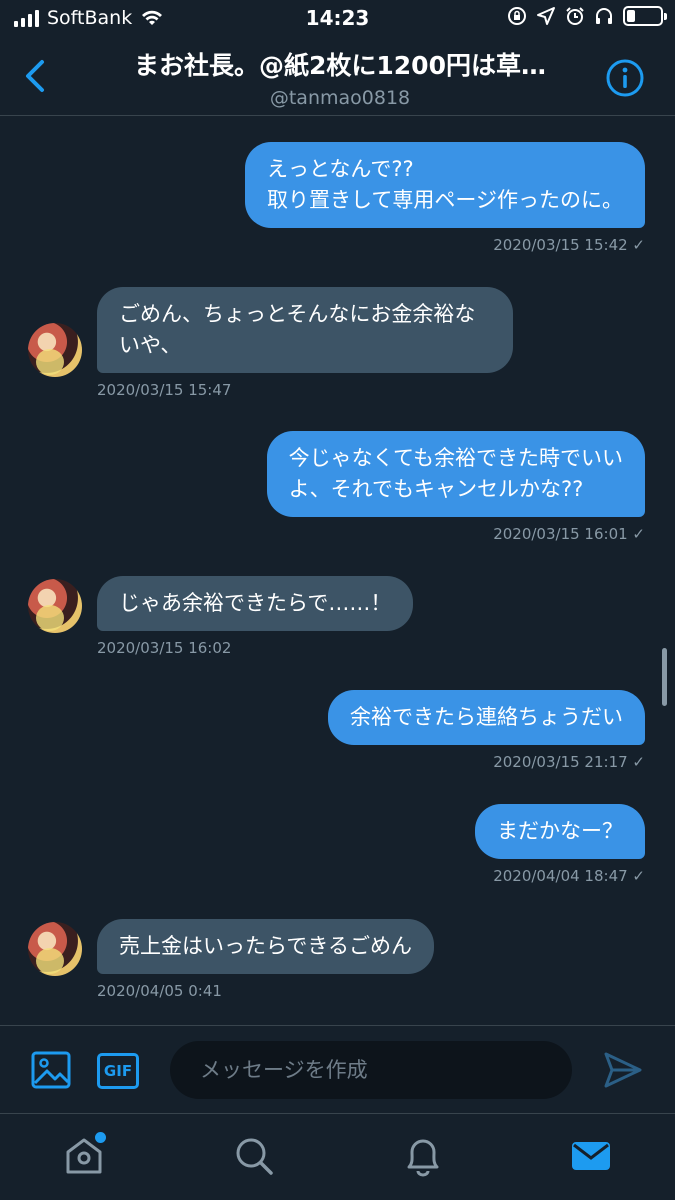 The width and height of the screenshot is (675, 1200). I want to click on location-icon, so click(546, 16).